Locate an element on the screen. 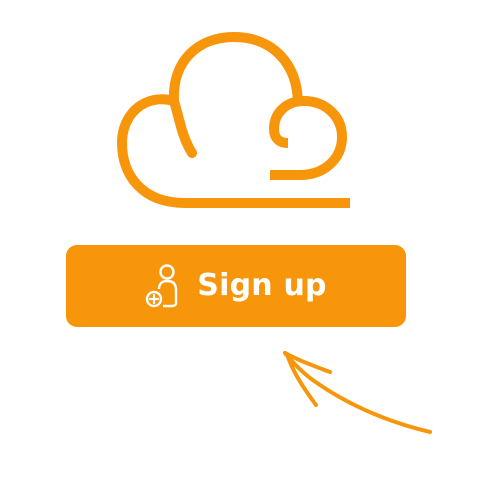 The width and height of the screenshot is (500, 500). signup-button: Sign up is located at coordinates (236, 286).